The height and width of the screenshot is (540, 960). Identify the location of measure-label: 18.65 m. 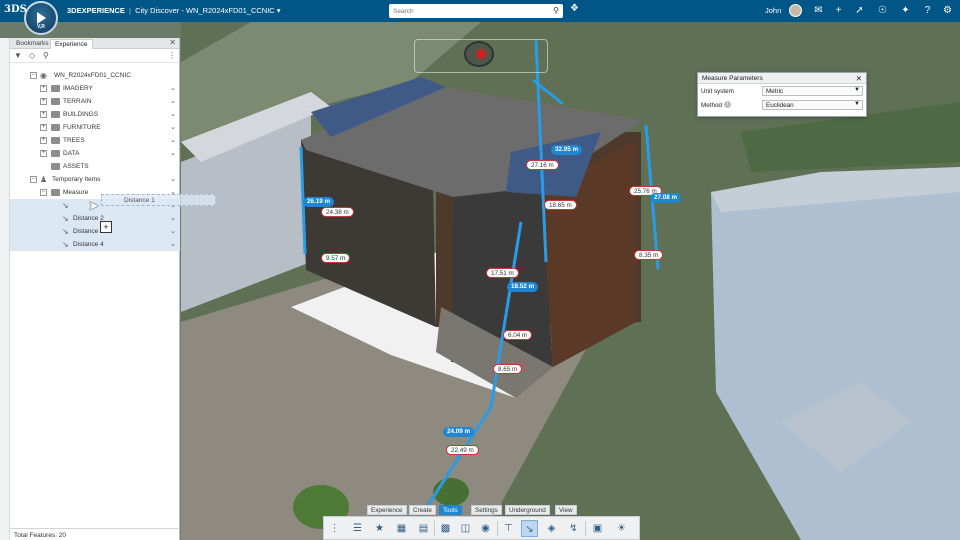
(560, 205).